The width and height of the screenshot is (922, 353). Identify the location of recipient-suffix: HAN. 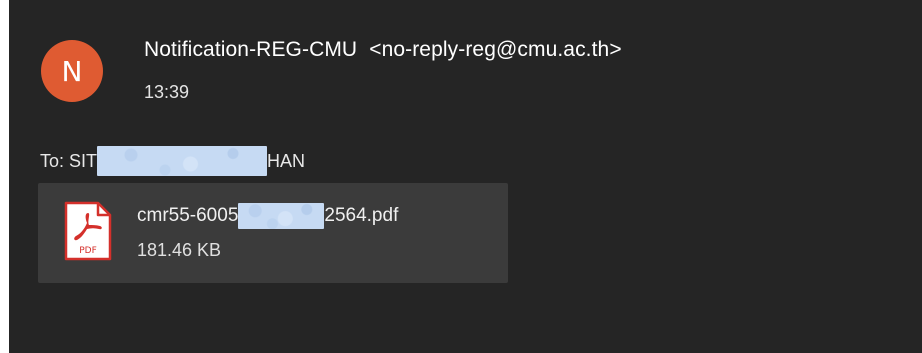
(286, 160).